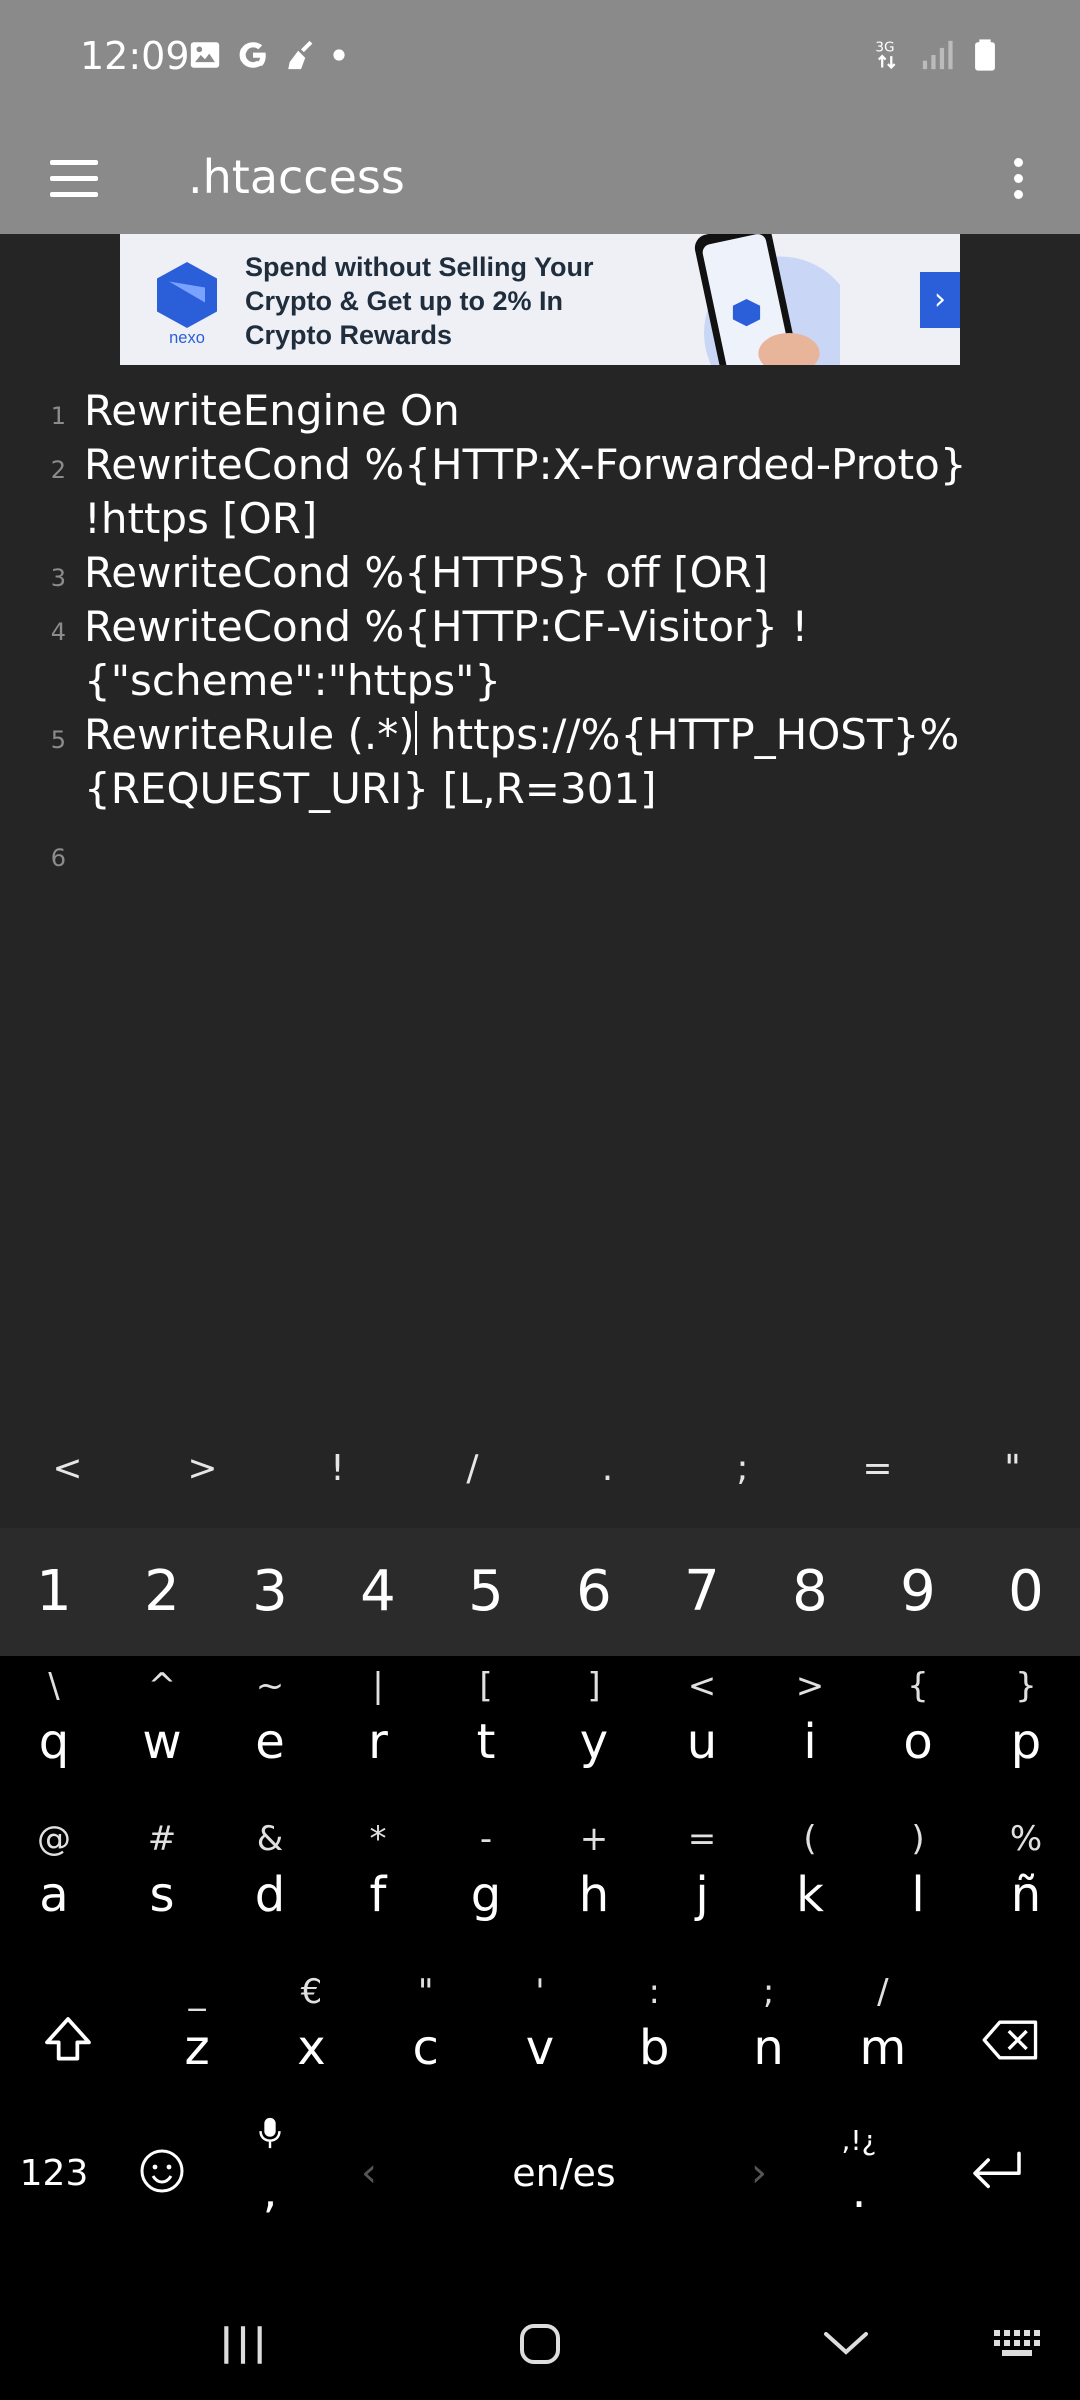 The width and height of the screenshot is (1080, 2400). Describe the element at coordinates (270, 2173) in the screenshot. I see `comma-key: ,` at that location.